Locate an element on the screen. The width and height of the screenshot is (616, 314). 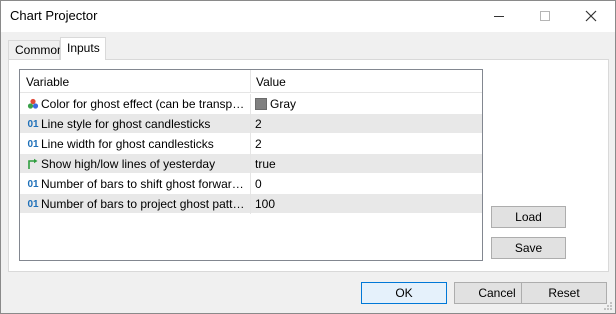
ok-button: OK is located at coordinates (404, 293).